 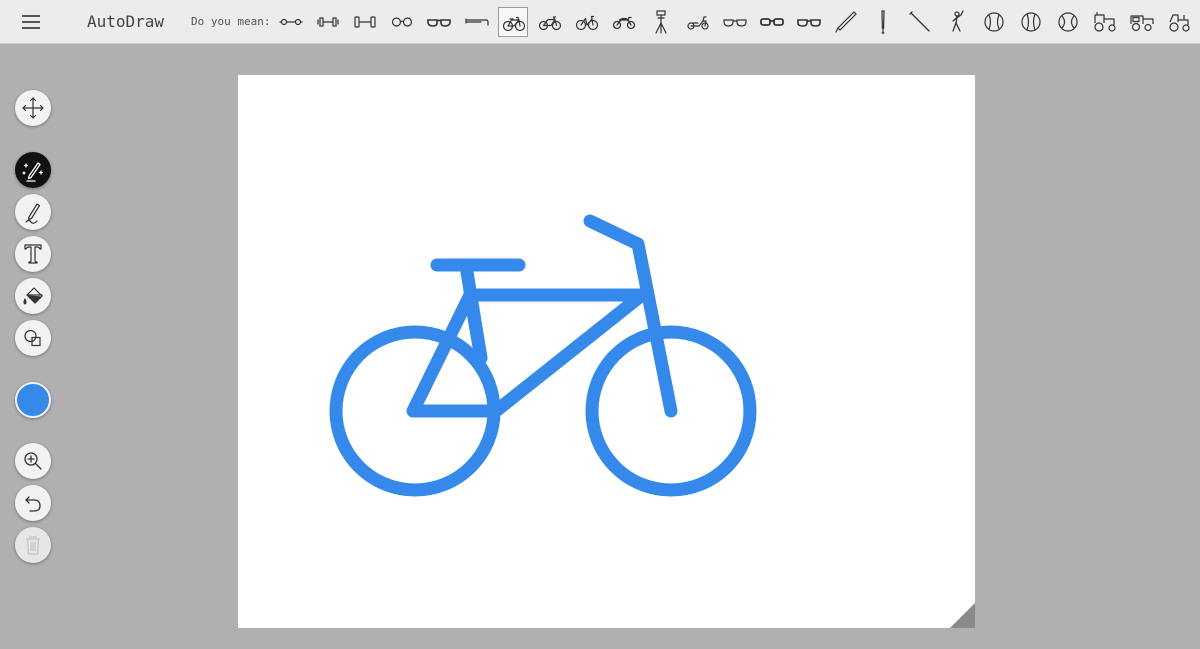 I want to click on zoom-in-icon, so click(x=33, y=461).